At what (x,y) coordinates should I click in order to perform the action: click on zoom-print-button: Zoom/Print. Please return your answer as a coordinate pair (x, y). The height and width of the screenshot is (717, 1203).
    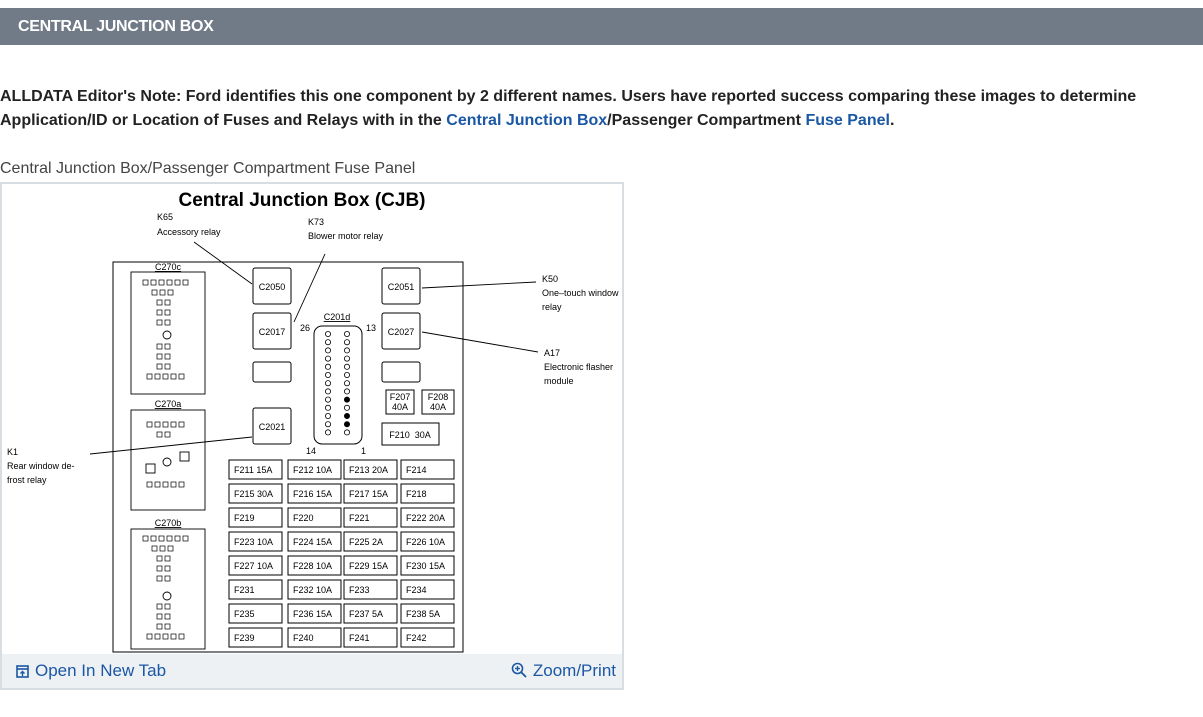
    Looking at the image, I should click on (563, 671).